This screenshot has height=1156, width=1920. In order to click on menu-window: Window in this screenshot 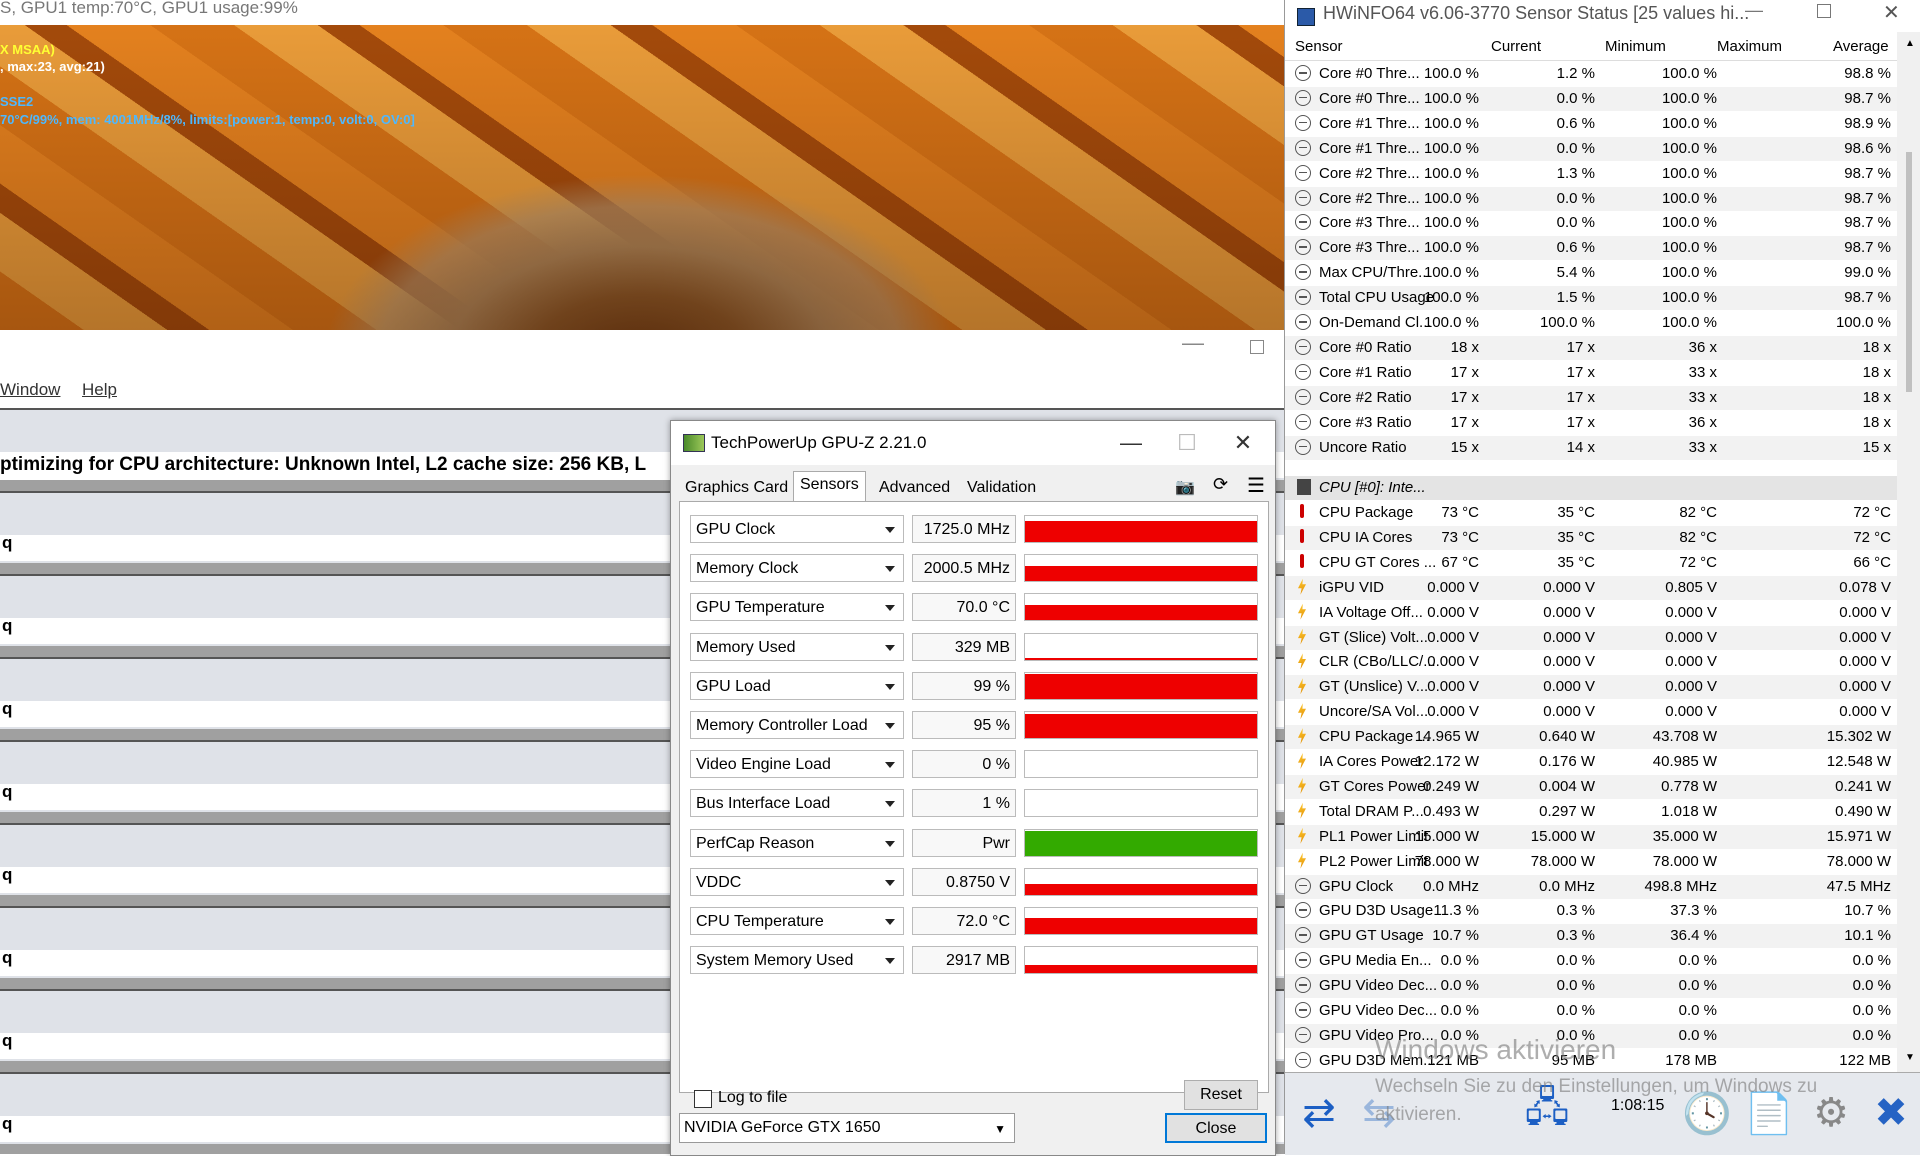, I will do `click(30, 390)`.